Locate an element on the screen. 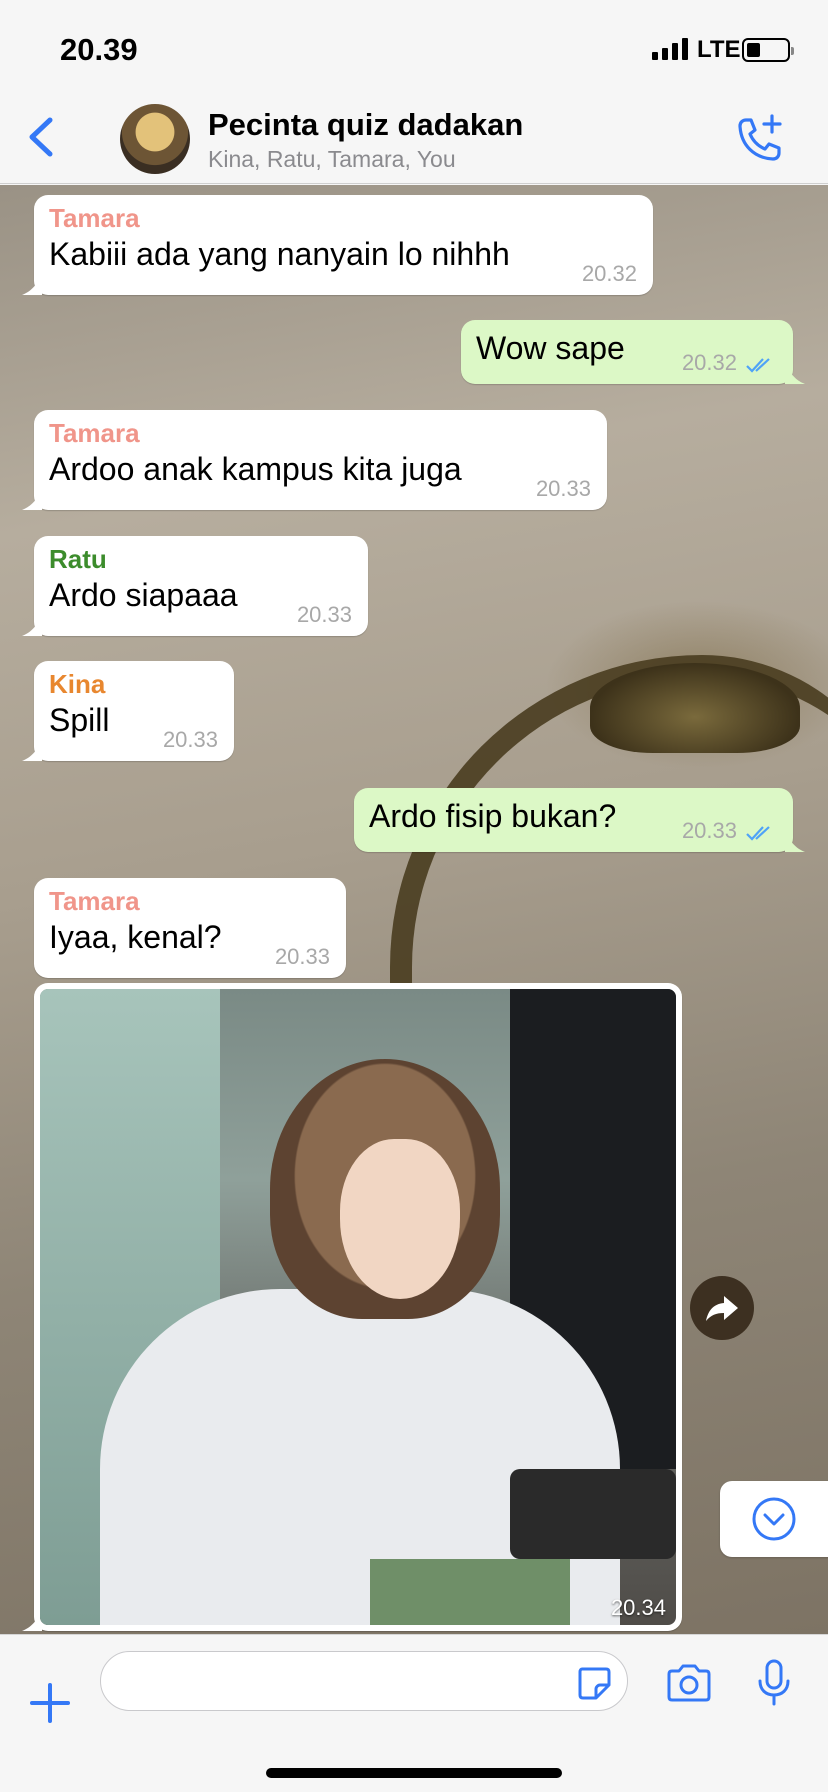 This screenshot has width=828, height=1792. forward-button is located at coordinates (722, 1308).